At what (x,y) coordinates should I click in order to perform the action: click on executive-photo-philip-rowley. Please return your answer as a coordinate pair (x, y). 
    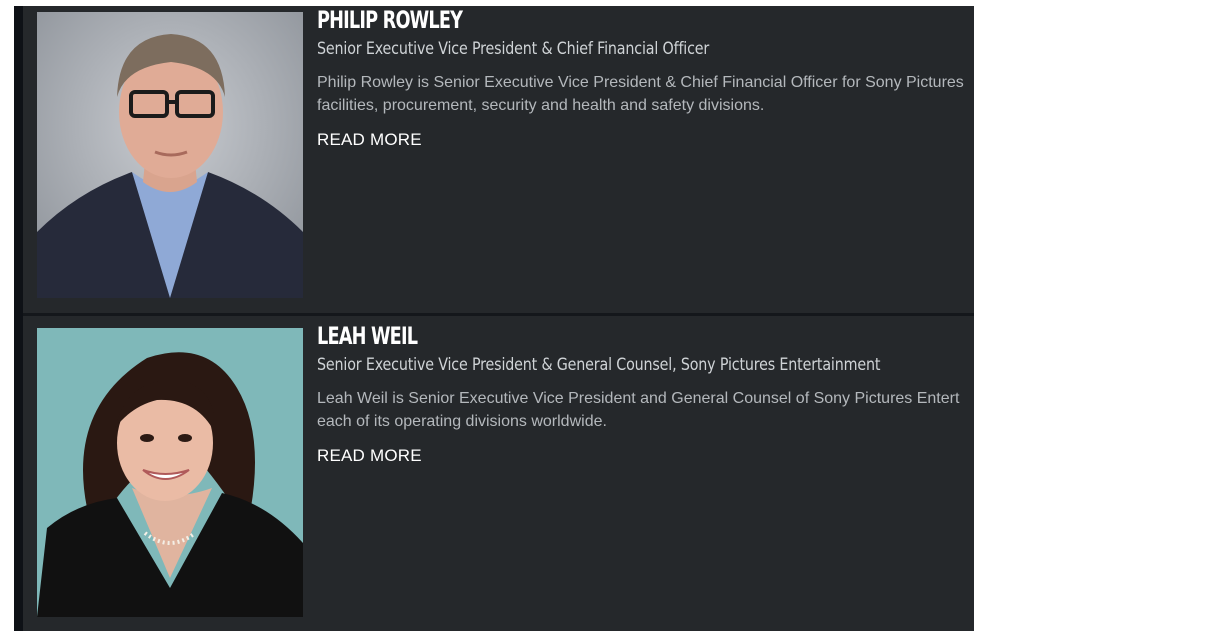
    Looking at the image, I should click on (170, 155).